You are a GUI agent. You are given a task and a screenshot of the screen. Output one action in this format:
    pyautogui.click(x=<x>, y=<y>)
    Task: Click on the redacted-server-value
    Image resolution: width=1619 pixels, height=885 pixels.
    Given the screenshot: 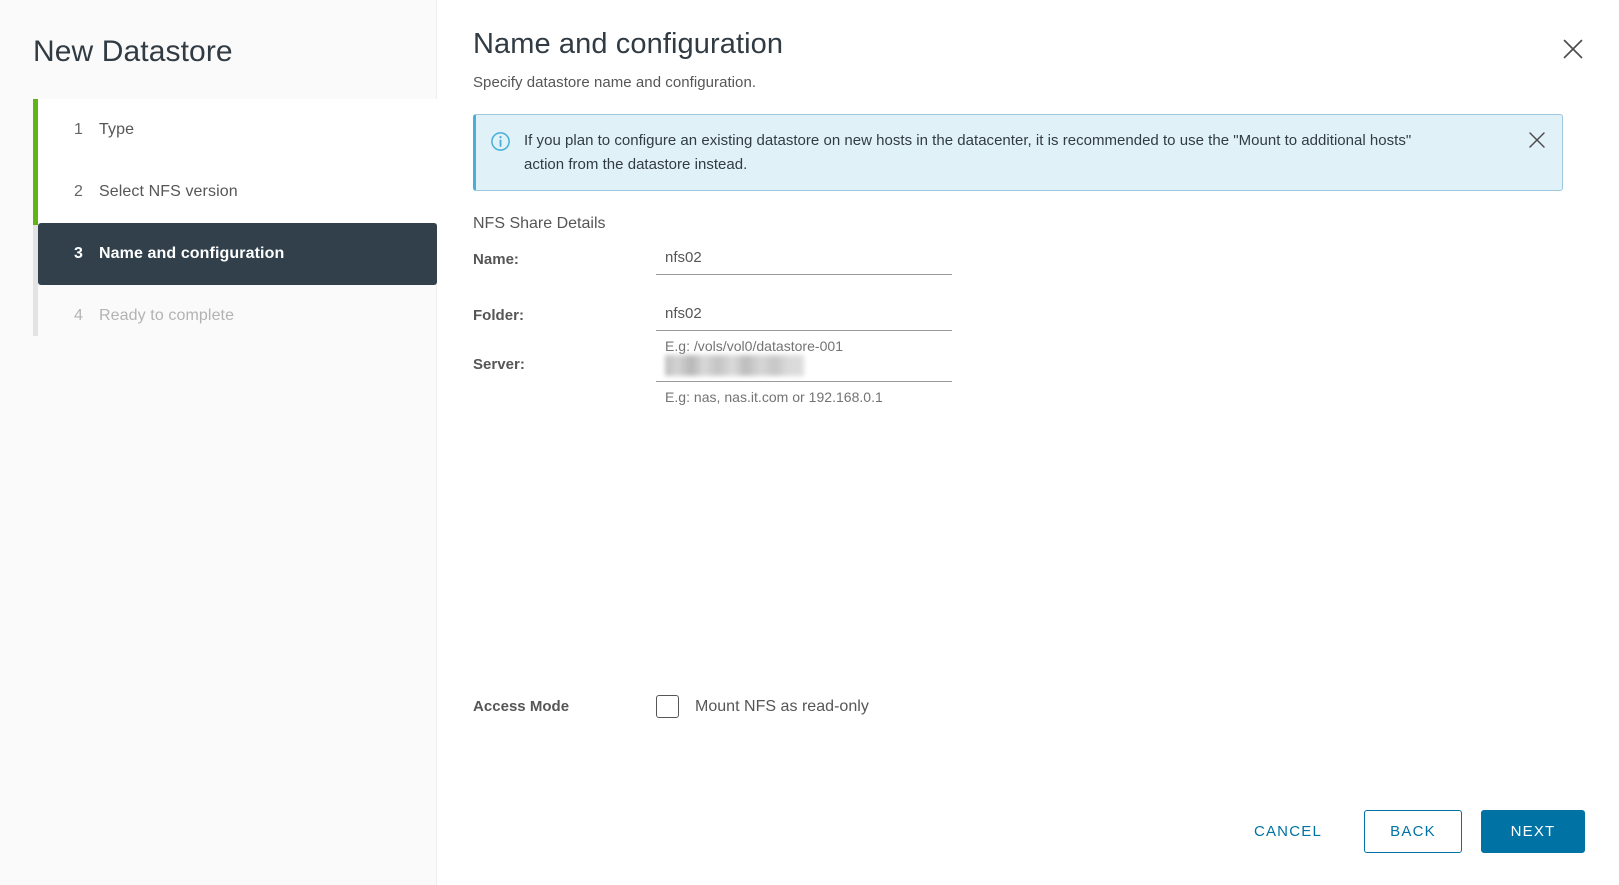 What is the action you would take?
    pyautogui.click(x=734, y=365)
    